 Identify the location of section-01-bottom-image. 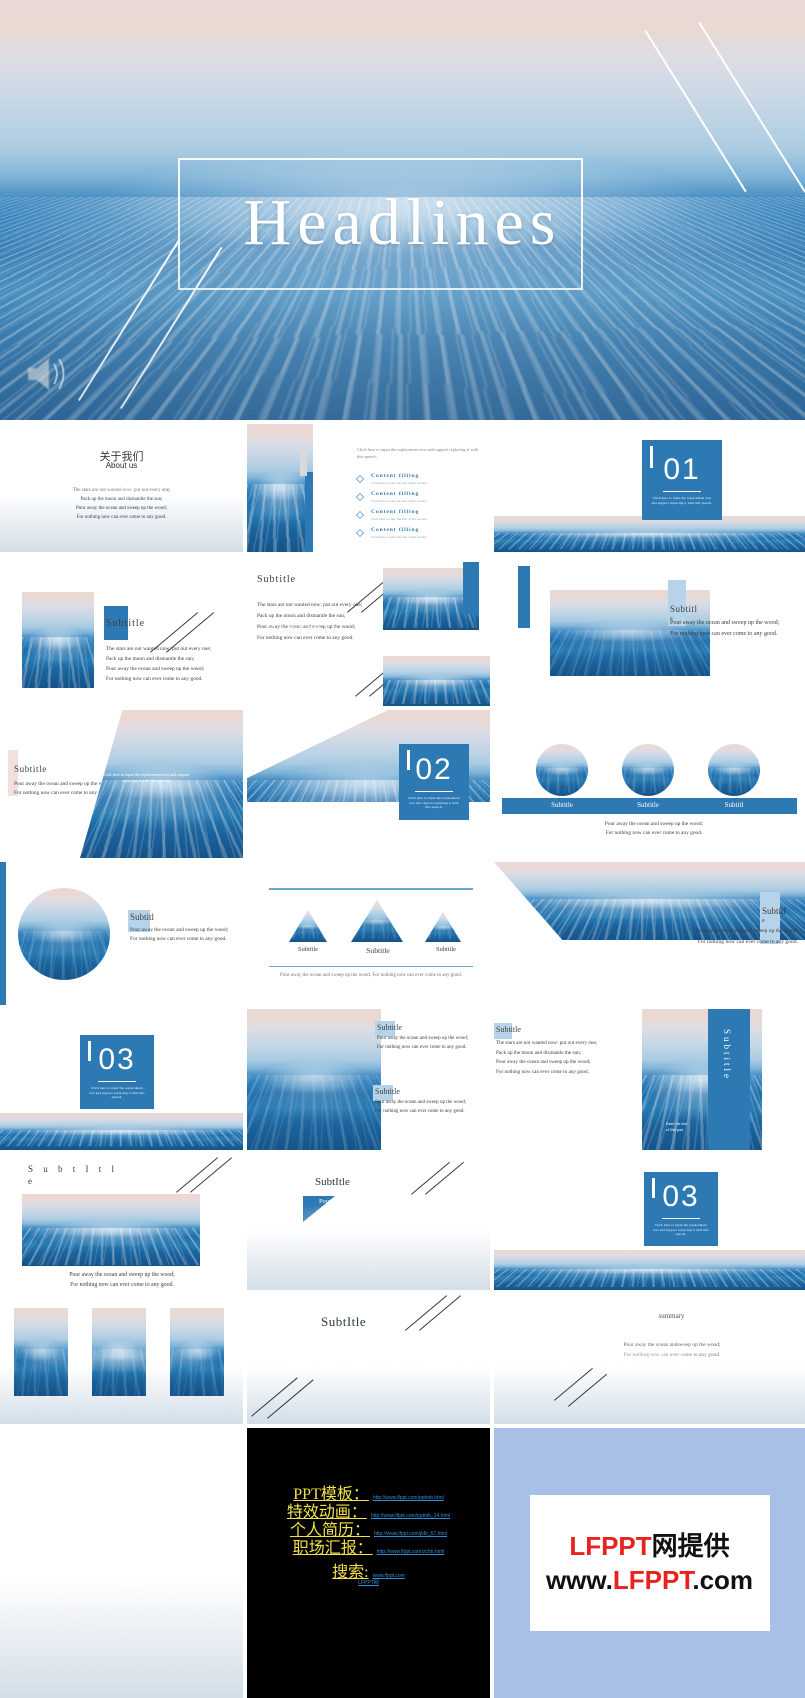
(649, 534).